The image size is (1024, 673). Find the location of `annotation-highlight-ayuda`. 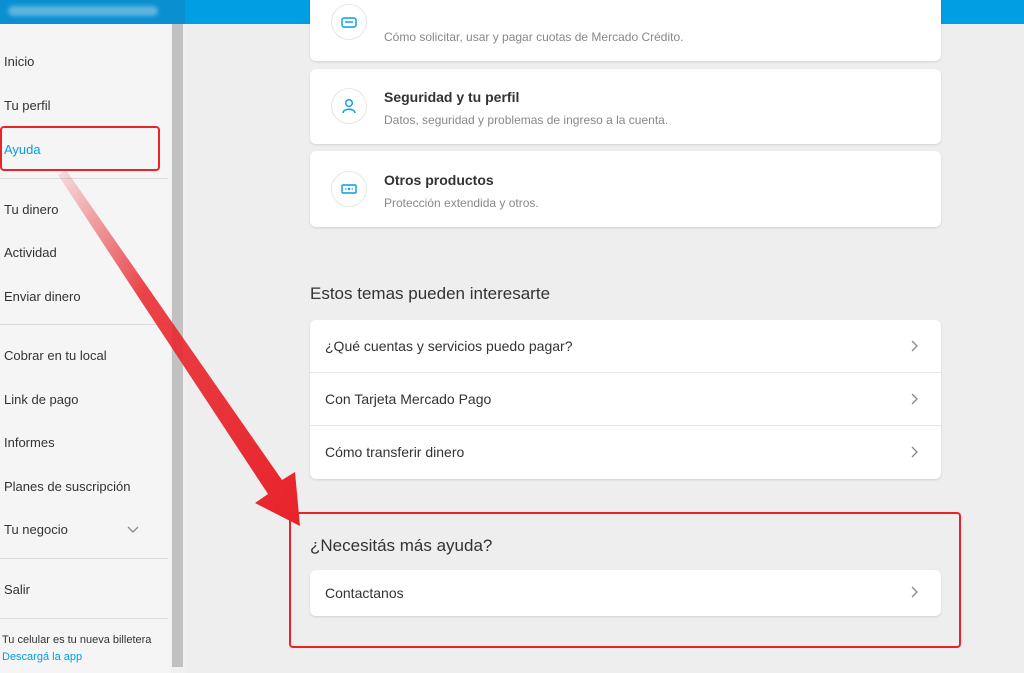

annotation-highlight-ayuda is located at coordinates (80, 148).